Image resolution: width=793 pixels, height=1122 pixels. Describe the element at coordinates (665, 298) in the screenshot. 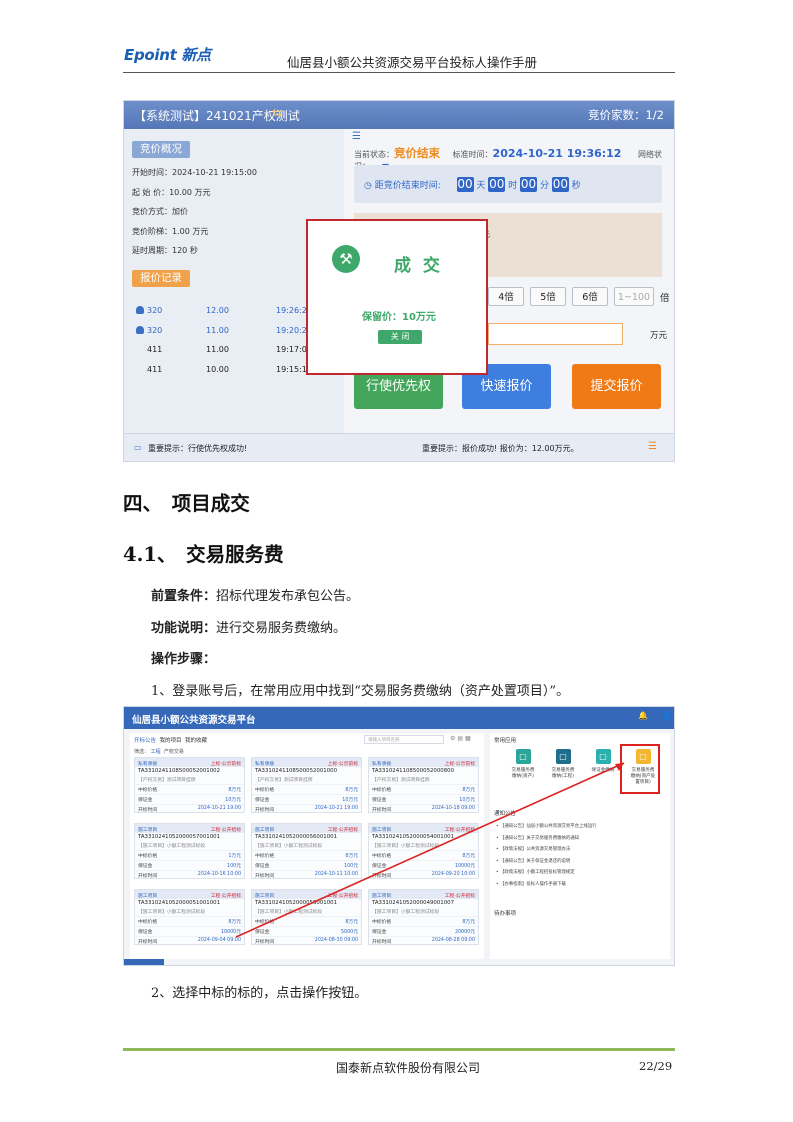

I see `multiplier-unit: 倍` at that location.